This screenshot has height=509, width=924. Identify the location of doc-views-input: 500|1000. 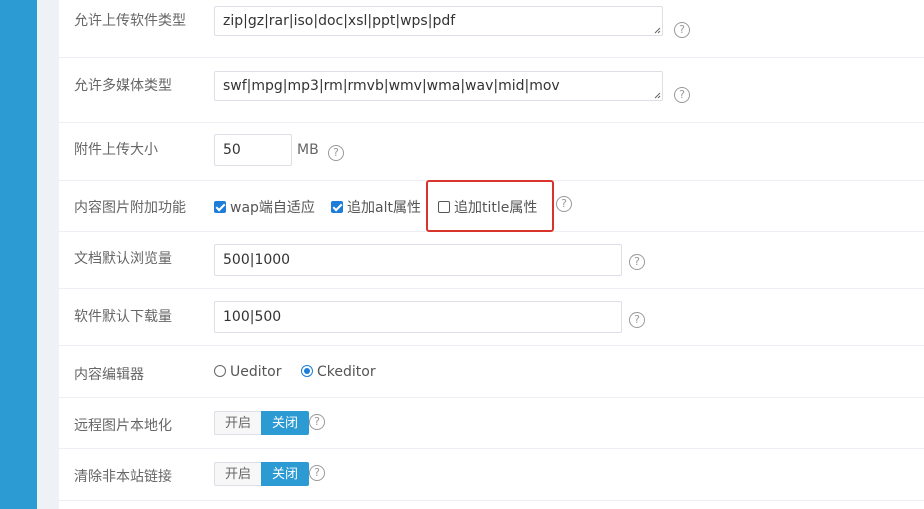
(418, 260).